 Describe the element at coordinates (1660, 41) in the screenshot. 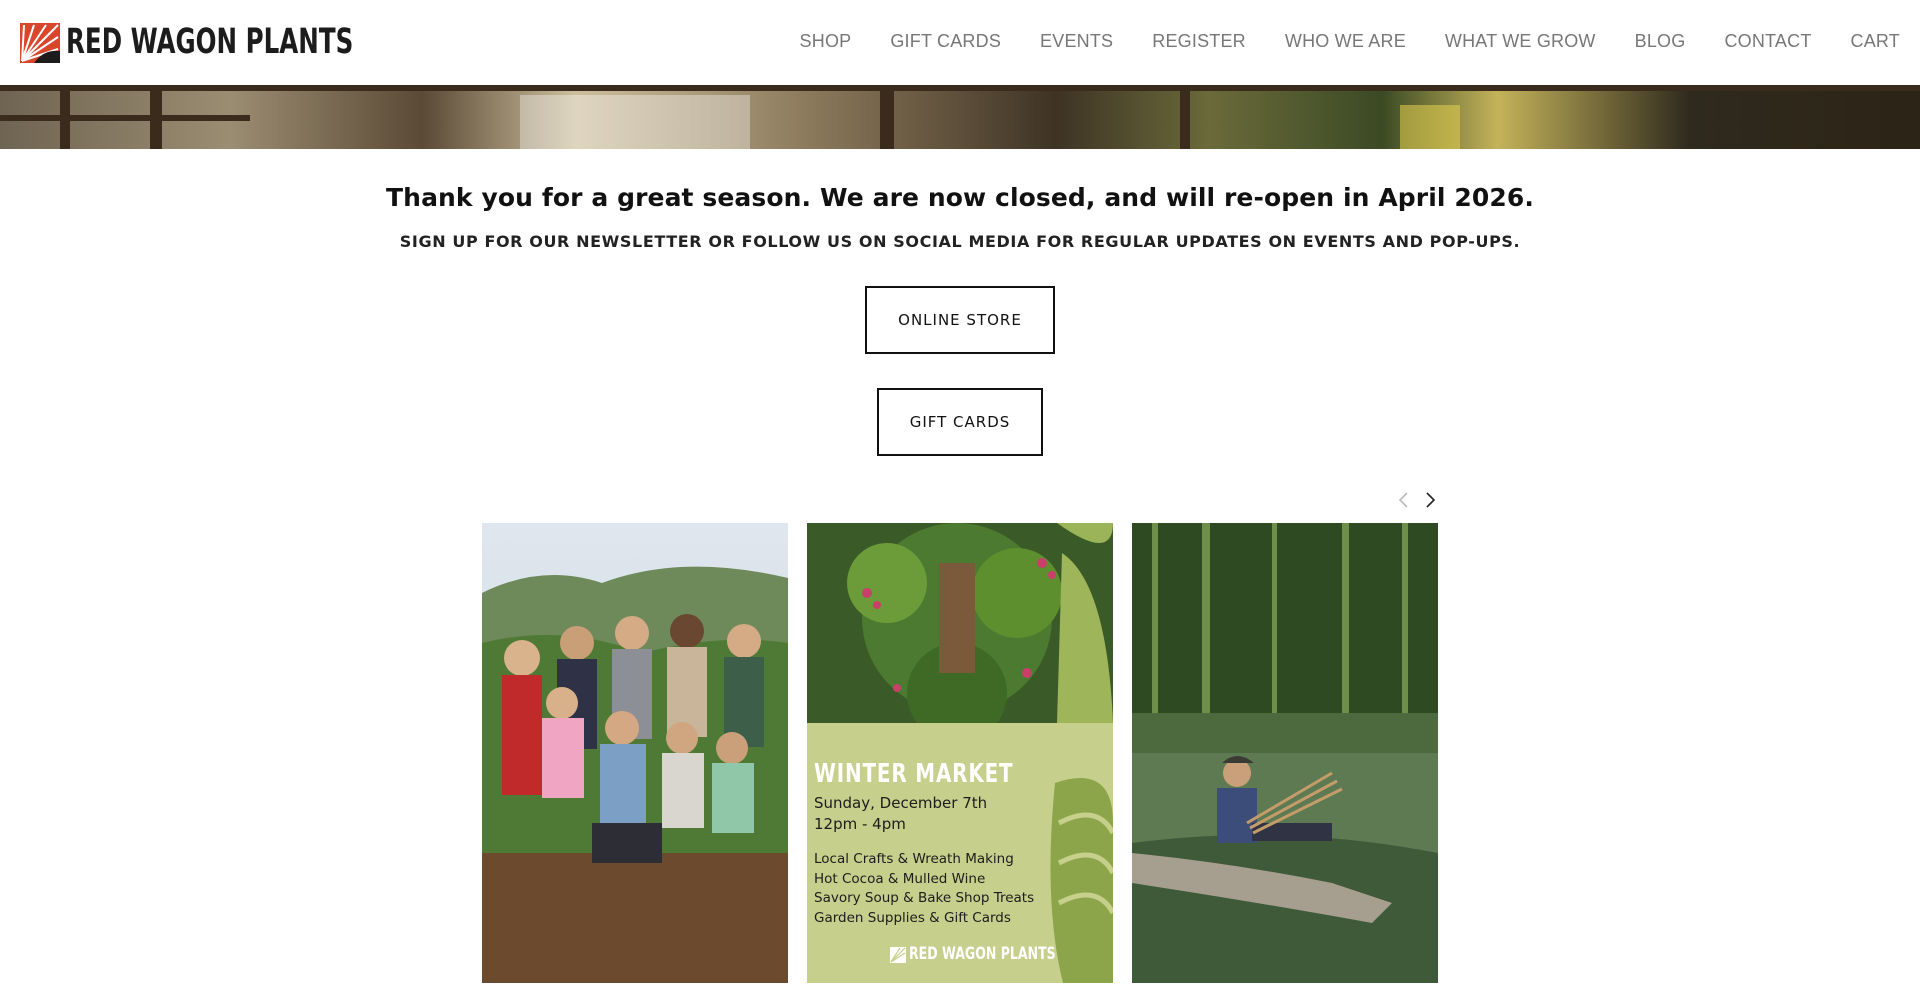

I see `nav-blog: BLOG` at that location.